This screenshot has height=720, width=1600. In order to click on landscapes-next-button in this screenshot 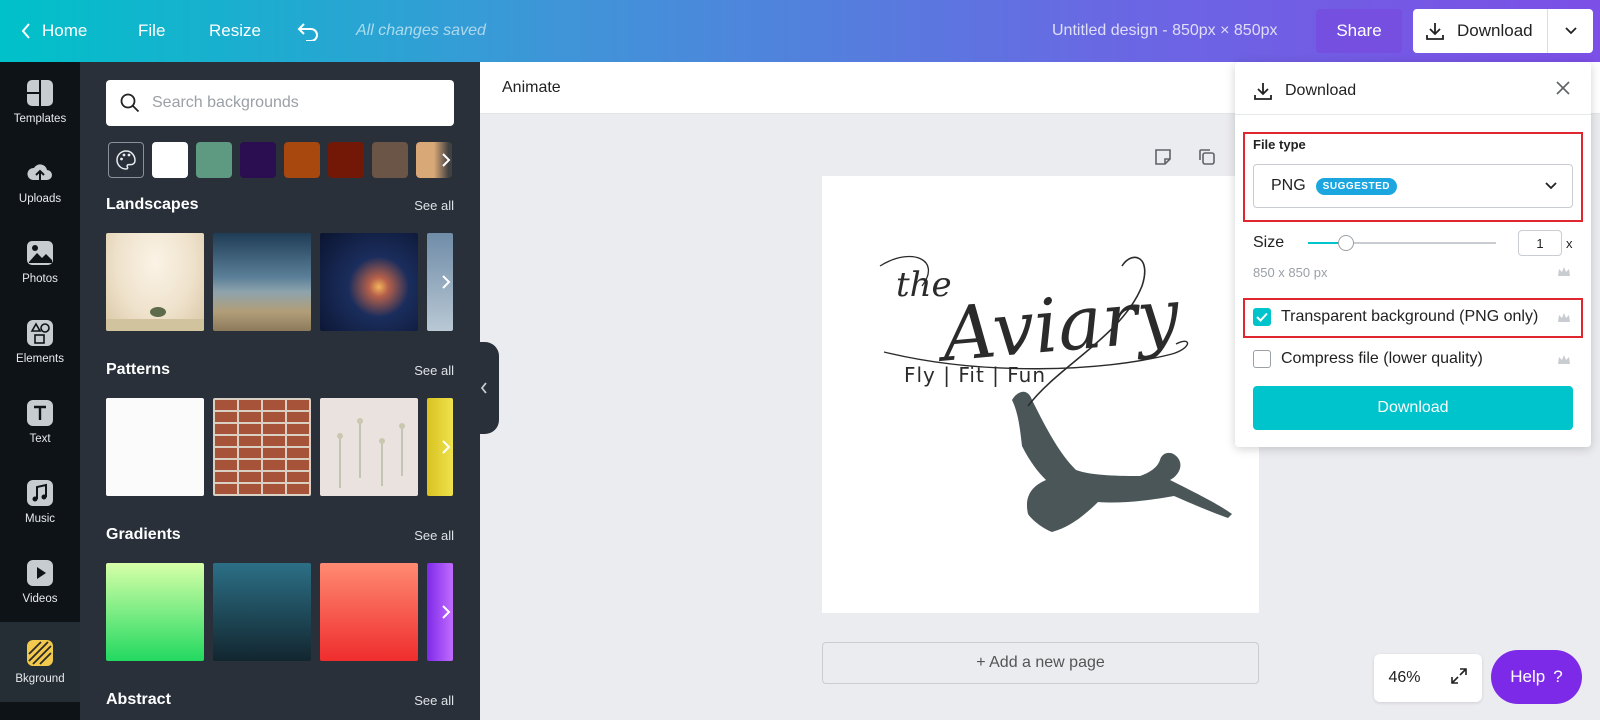, I will do `click(446, 282)`.